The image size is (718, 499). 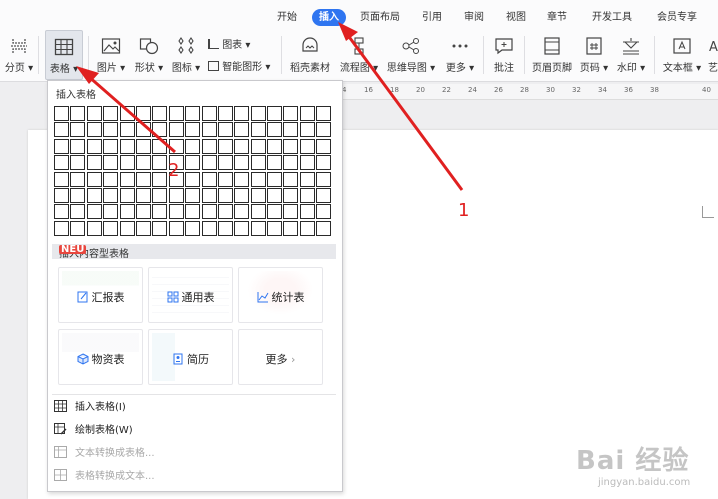 What do you see at coordinates (229, 46) in the screenshot?
I see `chart-button: 图表 ▾` at bounding box center [229, 46].